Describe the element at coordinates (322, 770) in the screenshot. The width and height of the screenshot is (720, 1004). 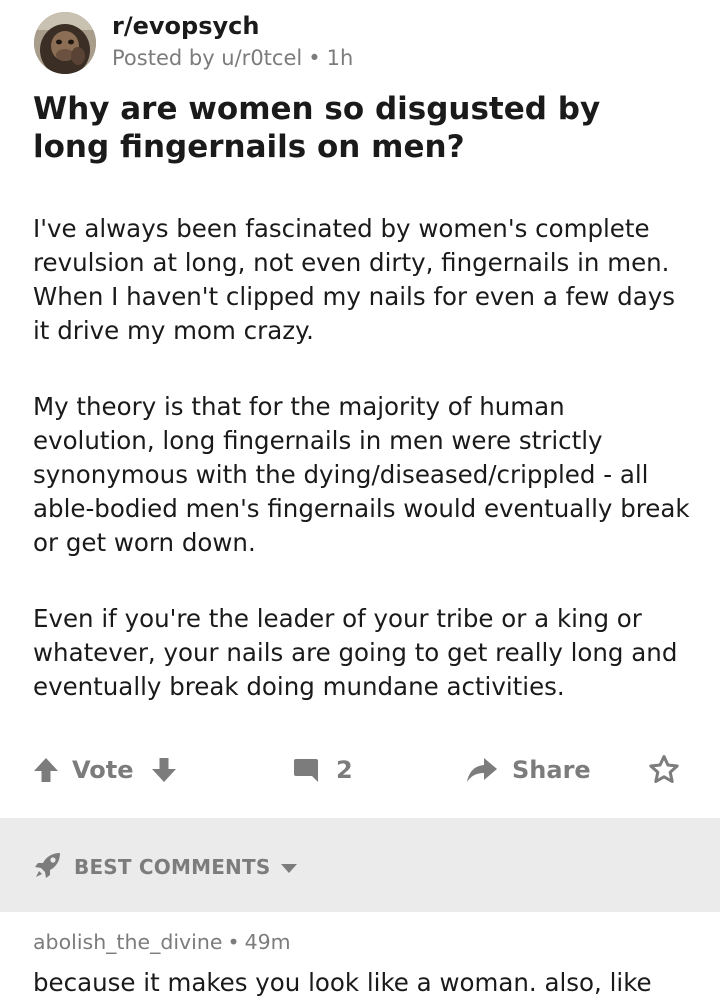
I see `comments-button: 2` at that location.